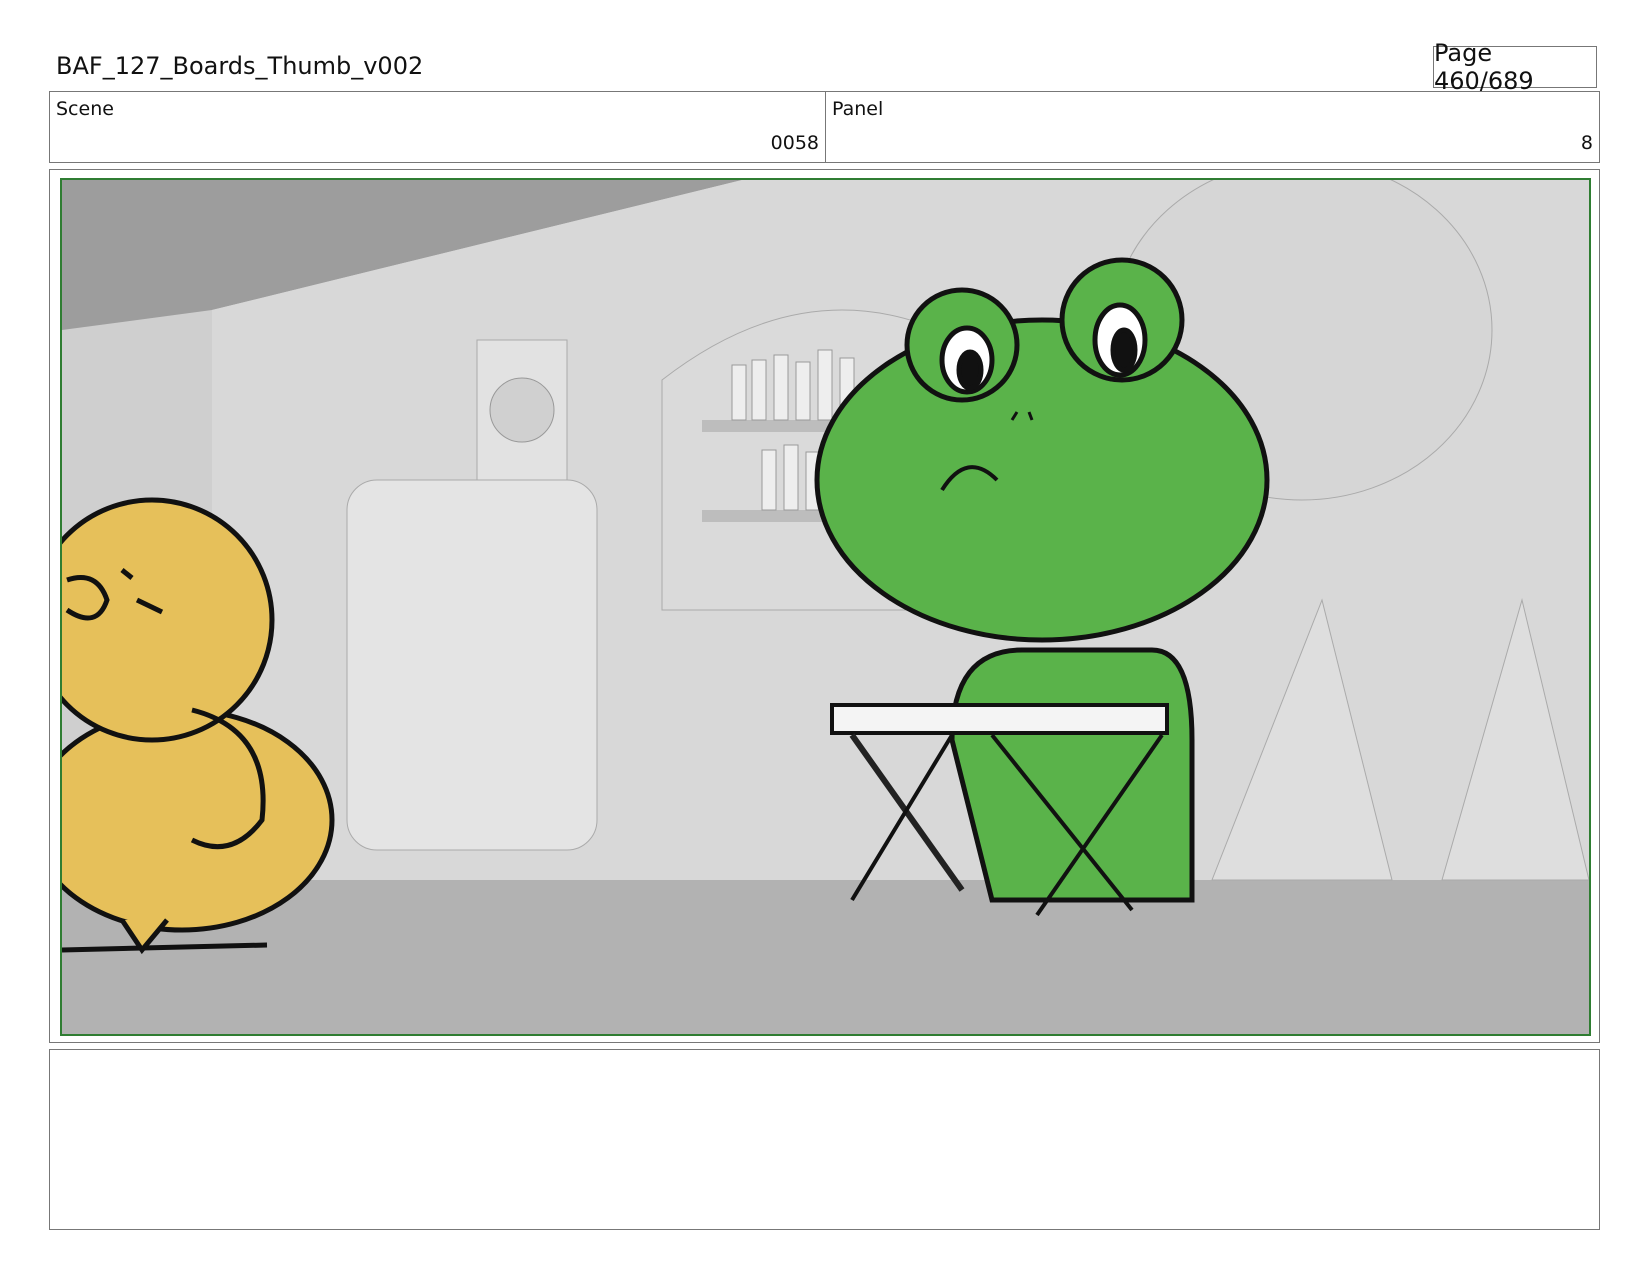 This screenshot has width=1650, height=1275. Describe the element at coordinates (438, 127) in the screenshot. I see `scene-cell: Scene 0058` at that location.